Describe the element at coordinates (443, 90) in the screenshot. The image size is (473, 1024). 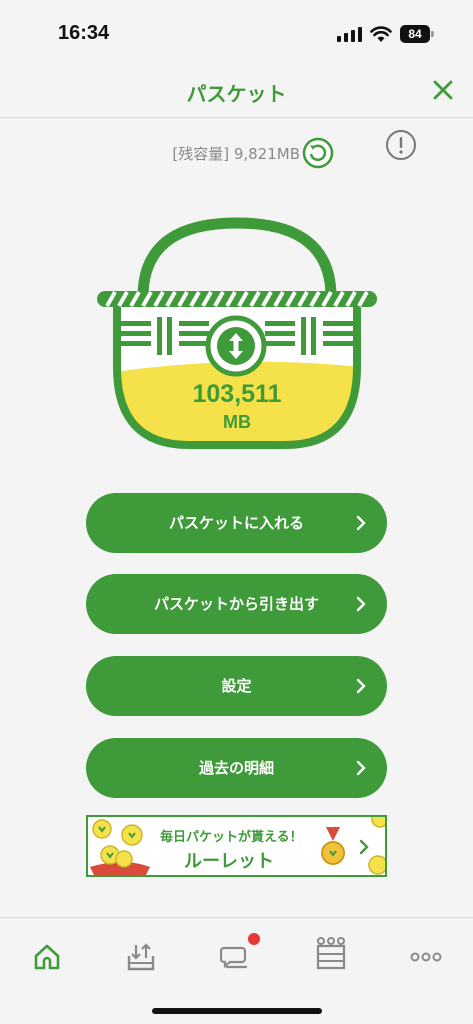
I see `close-icon` at that location.